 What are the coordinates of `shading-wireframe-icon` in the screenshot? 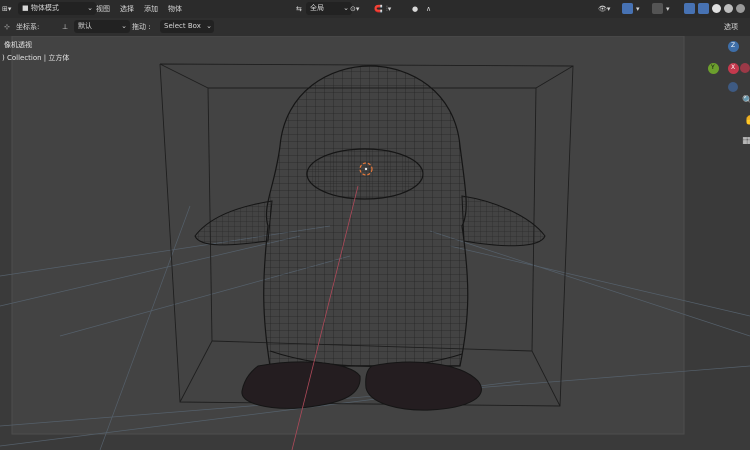 It's located at (703, 8).